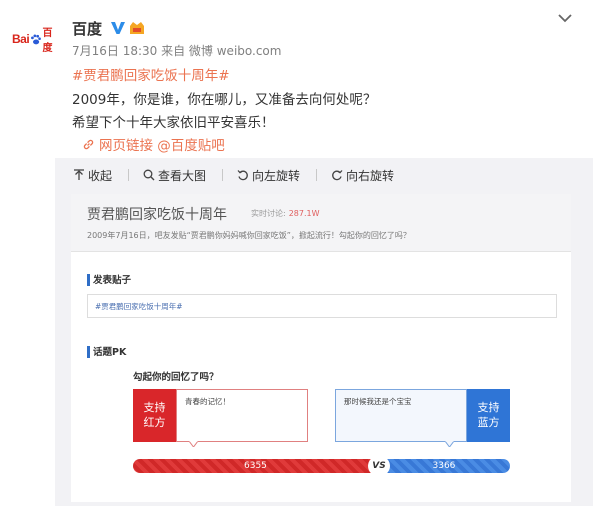 This screenshot has width=593, height=506. I want to click on rotate-left-icon, so click(242, 175).